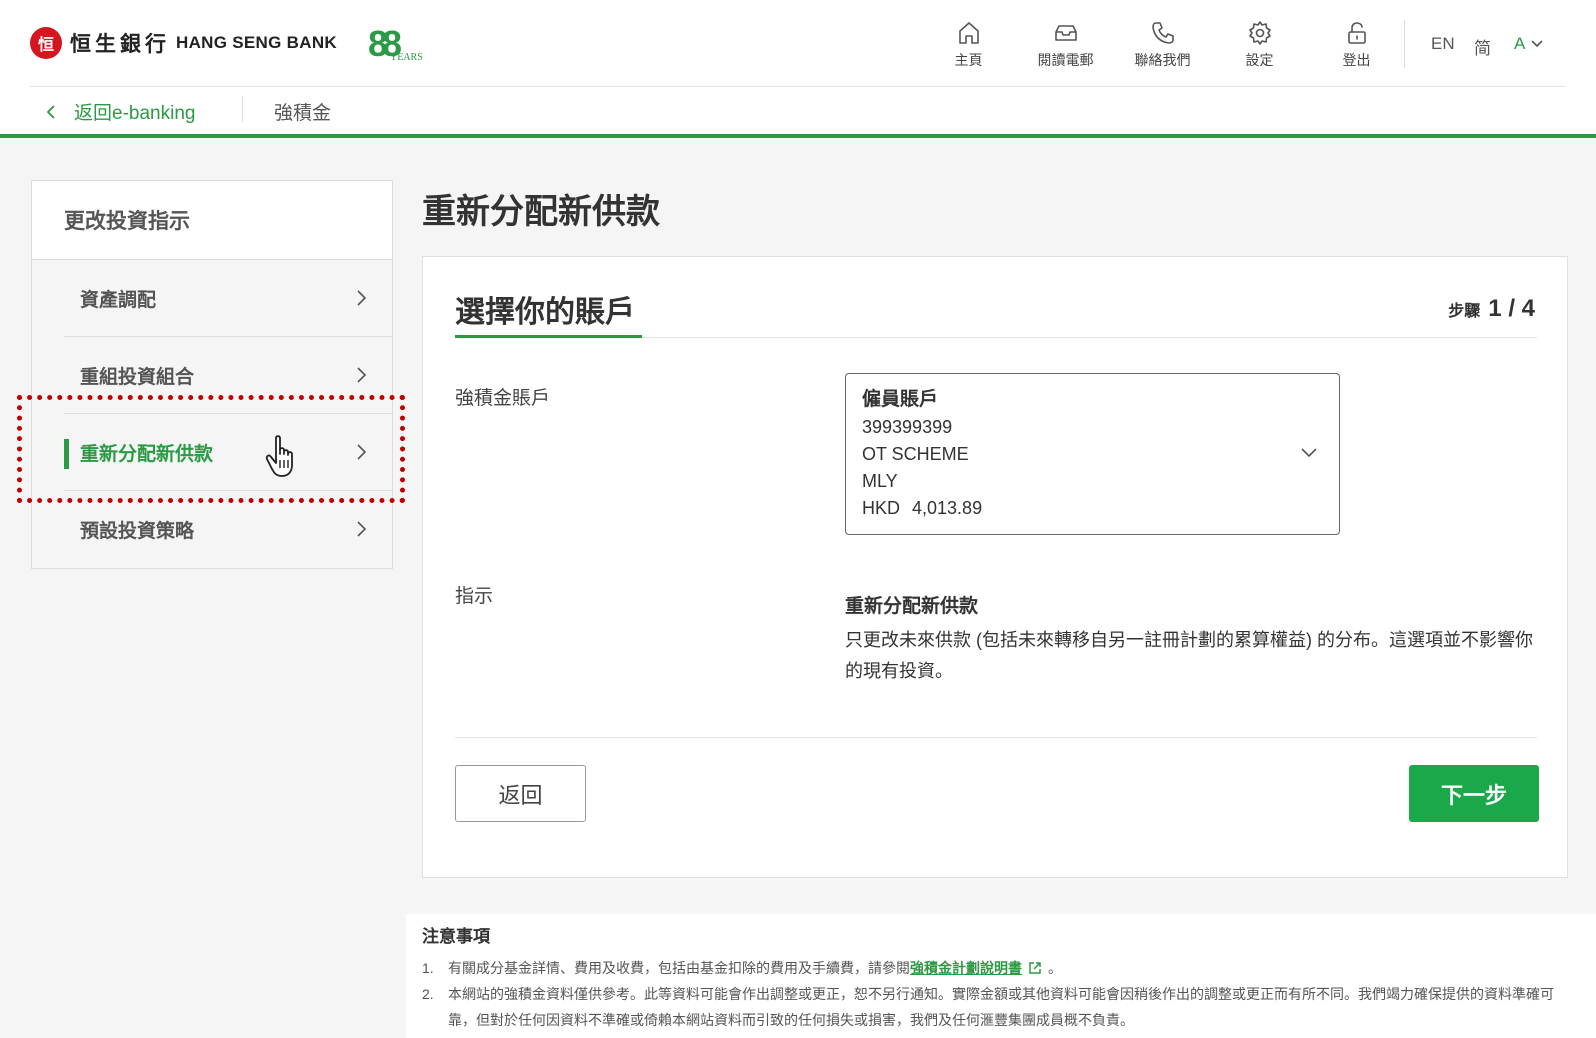 This screenshot has width=1596, height=1038. Describe the element at coordinates (503, 398) in the screenshot. I see `mpf-account-label: 強積金賬戶` at that location.